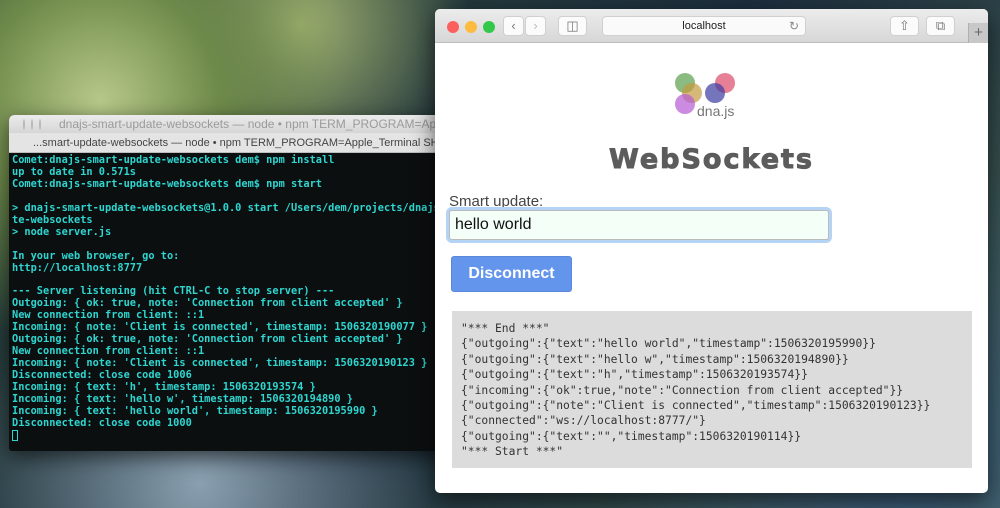 This screenshot has width=1000, height=508. I want to click on cursor, so click(15, 435).